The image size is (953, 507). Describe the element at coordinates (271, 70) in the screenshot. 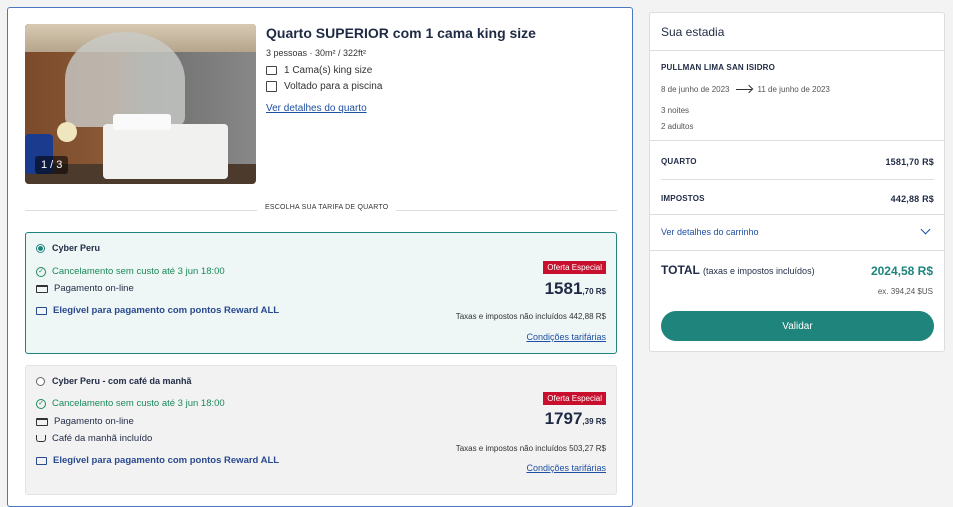

I see `bed-icon` at that location.